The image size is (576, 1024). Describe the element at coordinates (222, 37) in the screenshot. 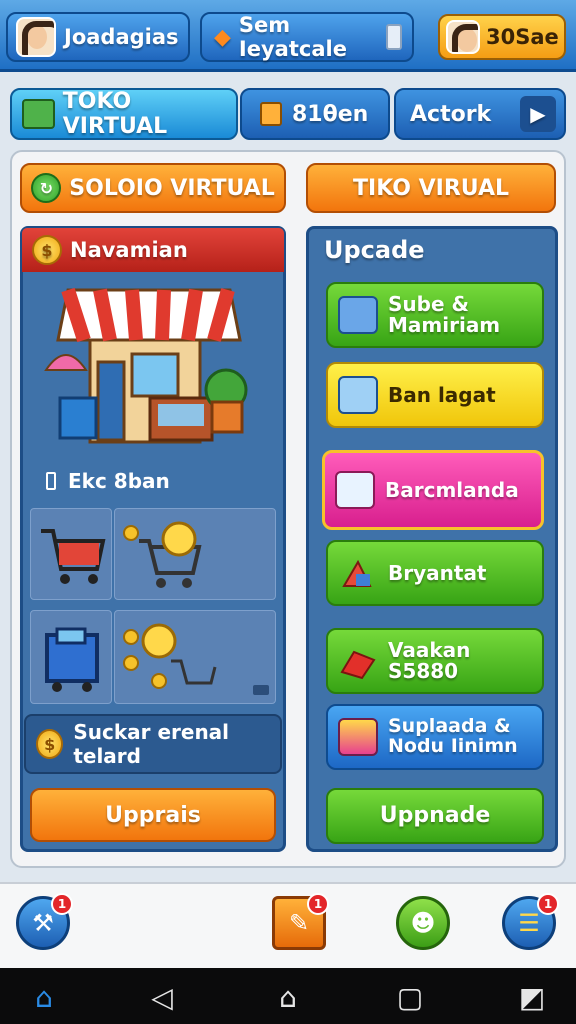

I see `gem-icon: ◆` at that location.